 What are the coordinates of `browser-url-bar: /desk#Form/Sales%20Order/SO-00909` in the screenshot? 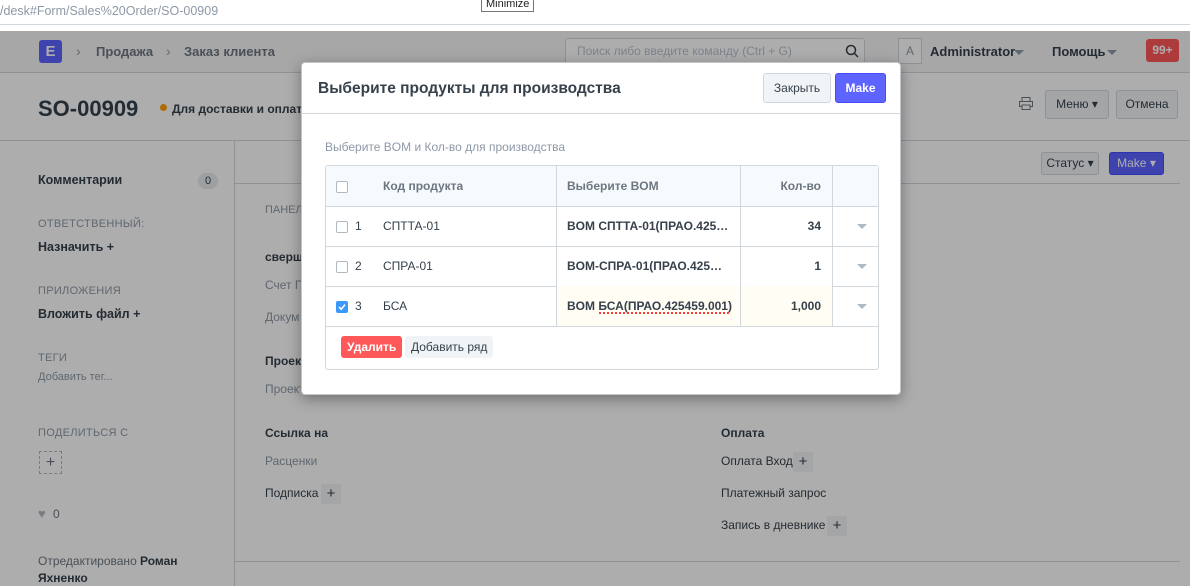 It's located at (595, 12).